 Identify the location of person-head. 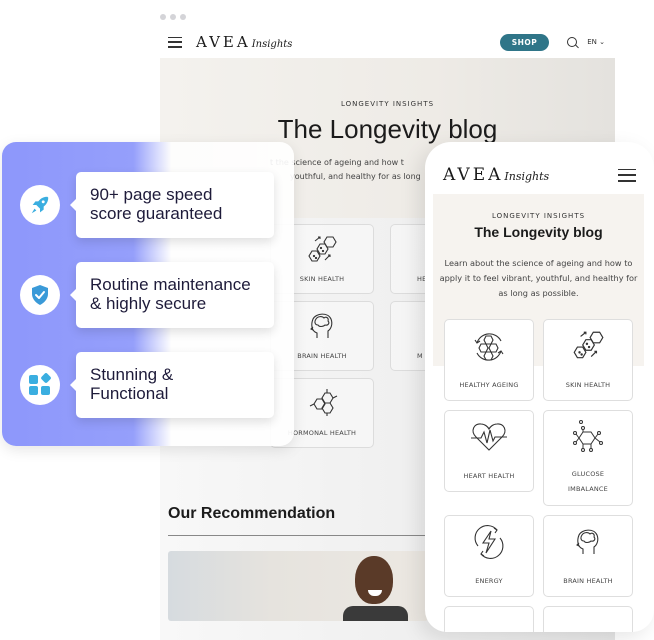
(374, 580).